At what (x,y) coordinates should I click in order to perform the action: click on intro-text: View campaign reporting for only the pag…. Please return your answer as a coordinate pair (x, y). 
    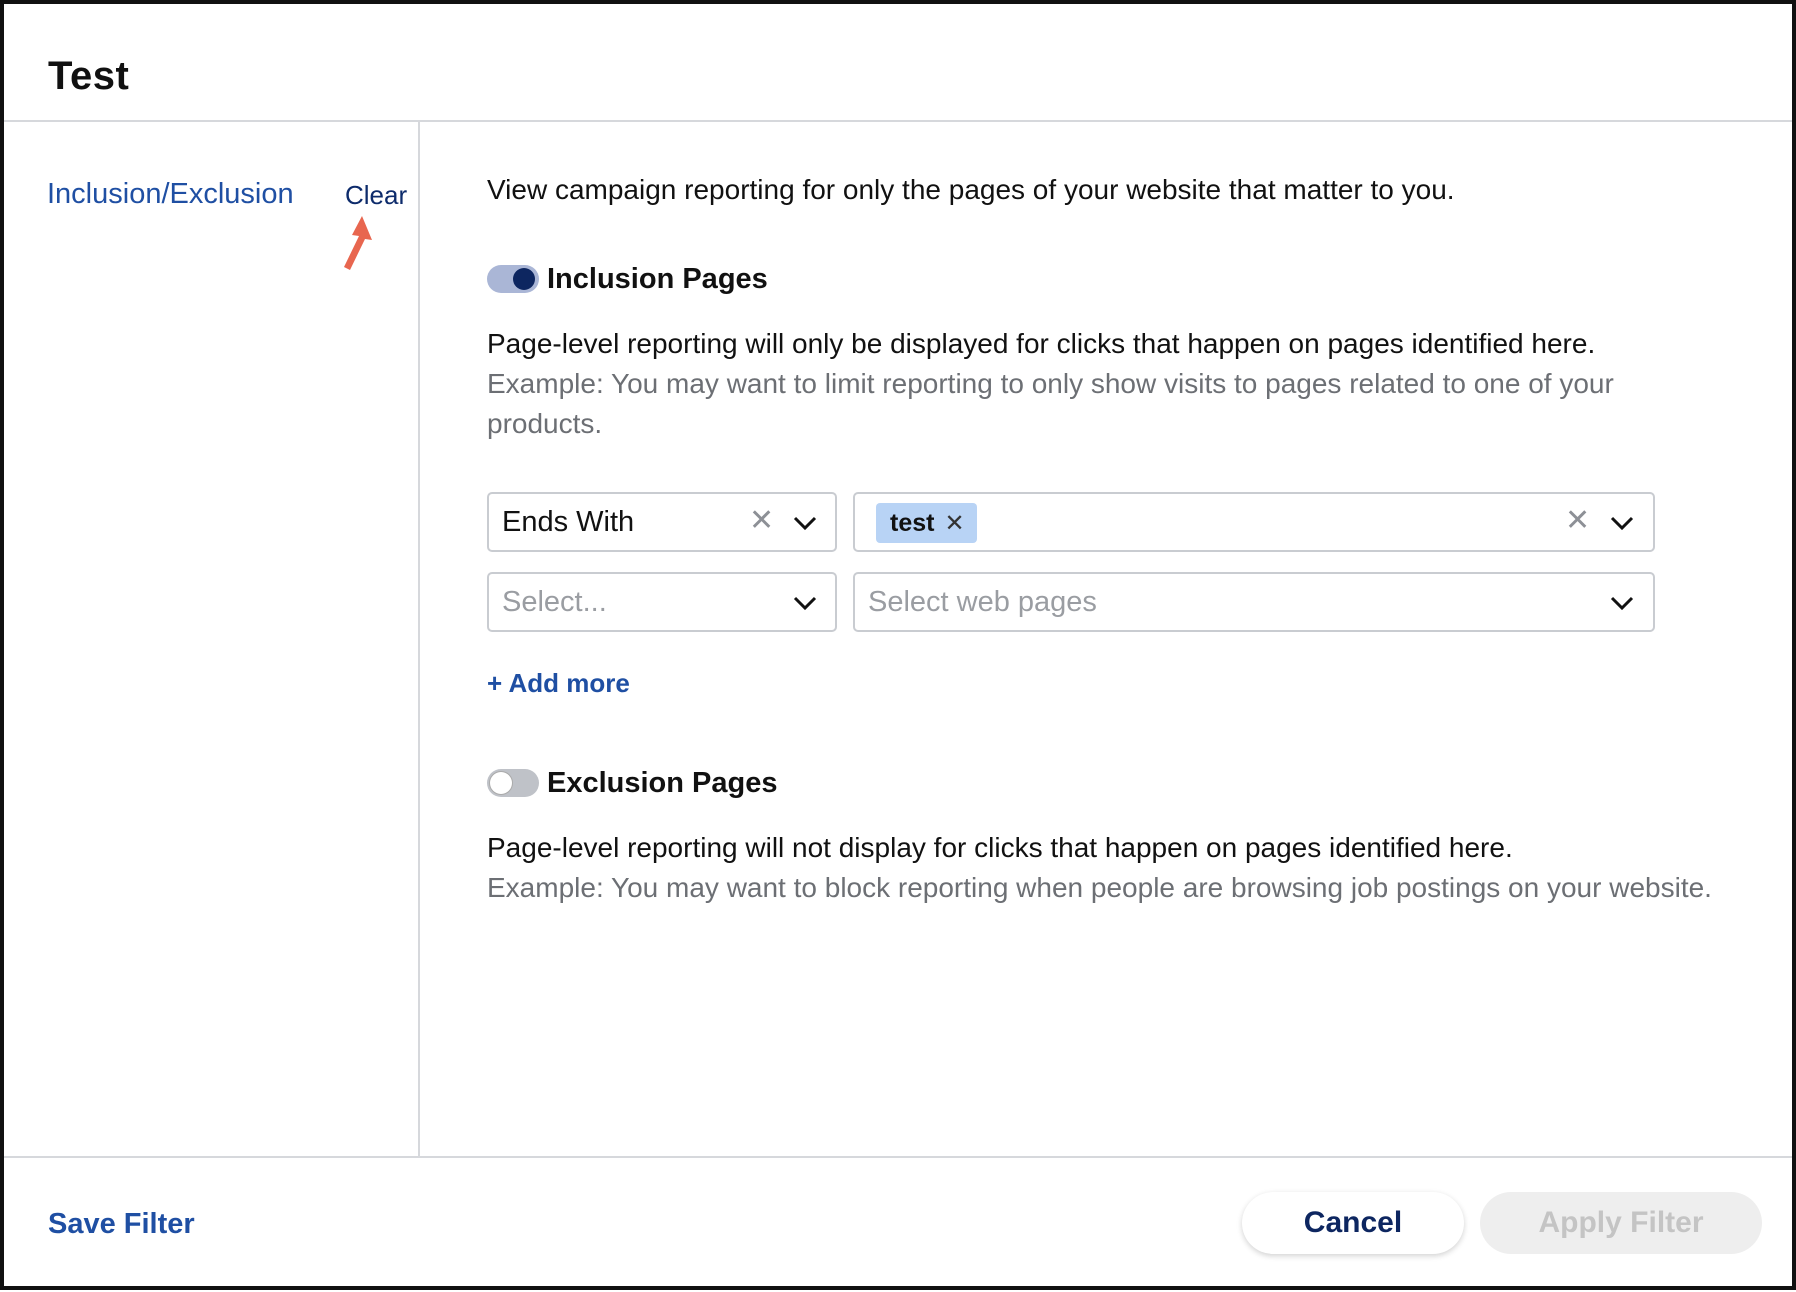
    Looking at the image, I should click on (971, 189).